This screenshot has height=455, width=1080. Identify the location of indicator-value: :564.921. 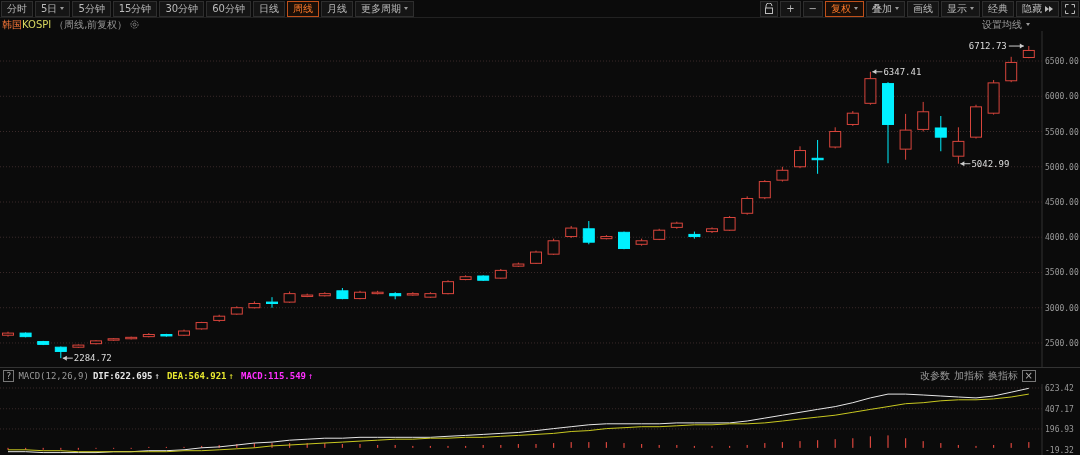
(205, 376).